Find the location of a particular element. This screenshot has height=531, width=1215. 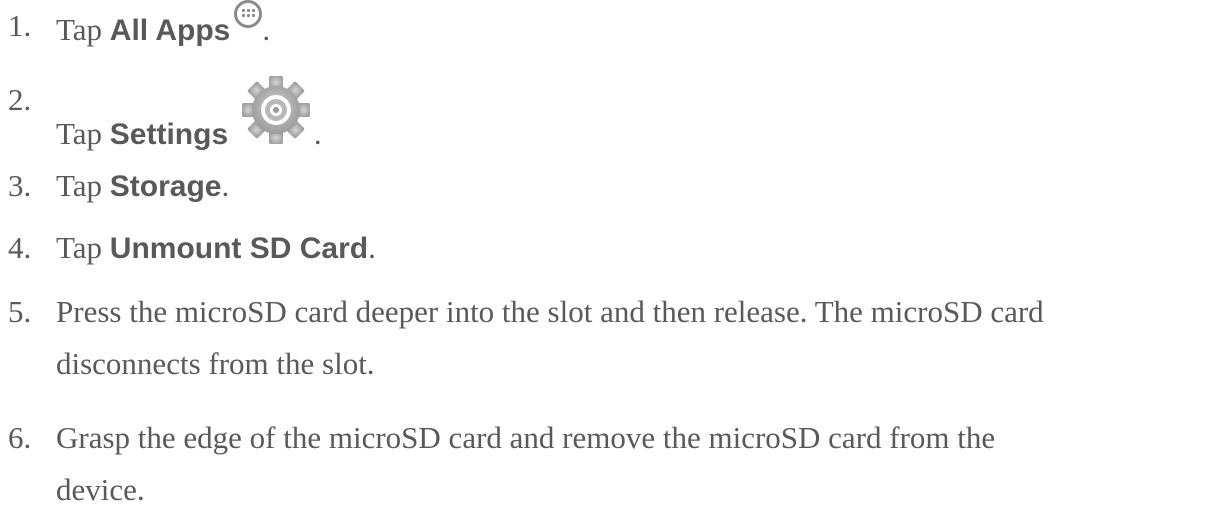

all-apps-icon is located at coordinates (248, 14).